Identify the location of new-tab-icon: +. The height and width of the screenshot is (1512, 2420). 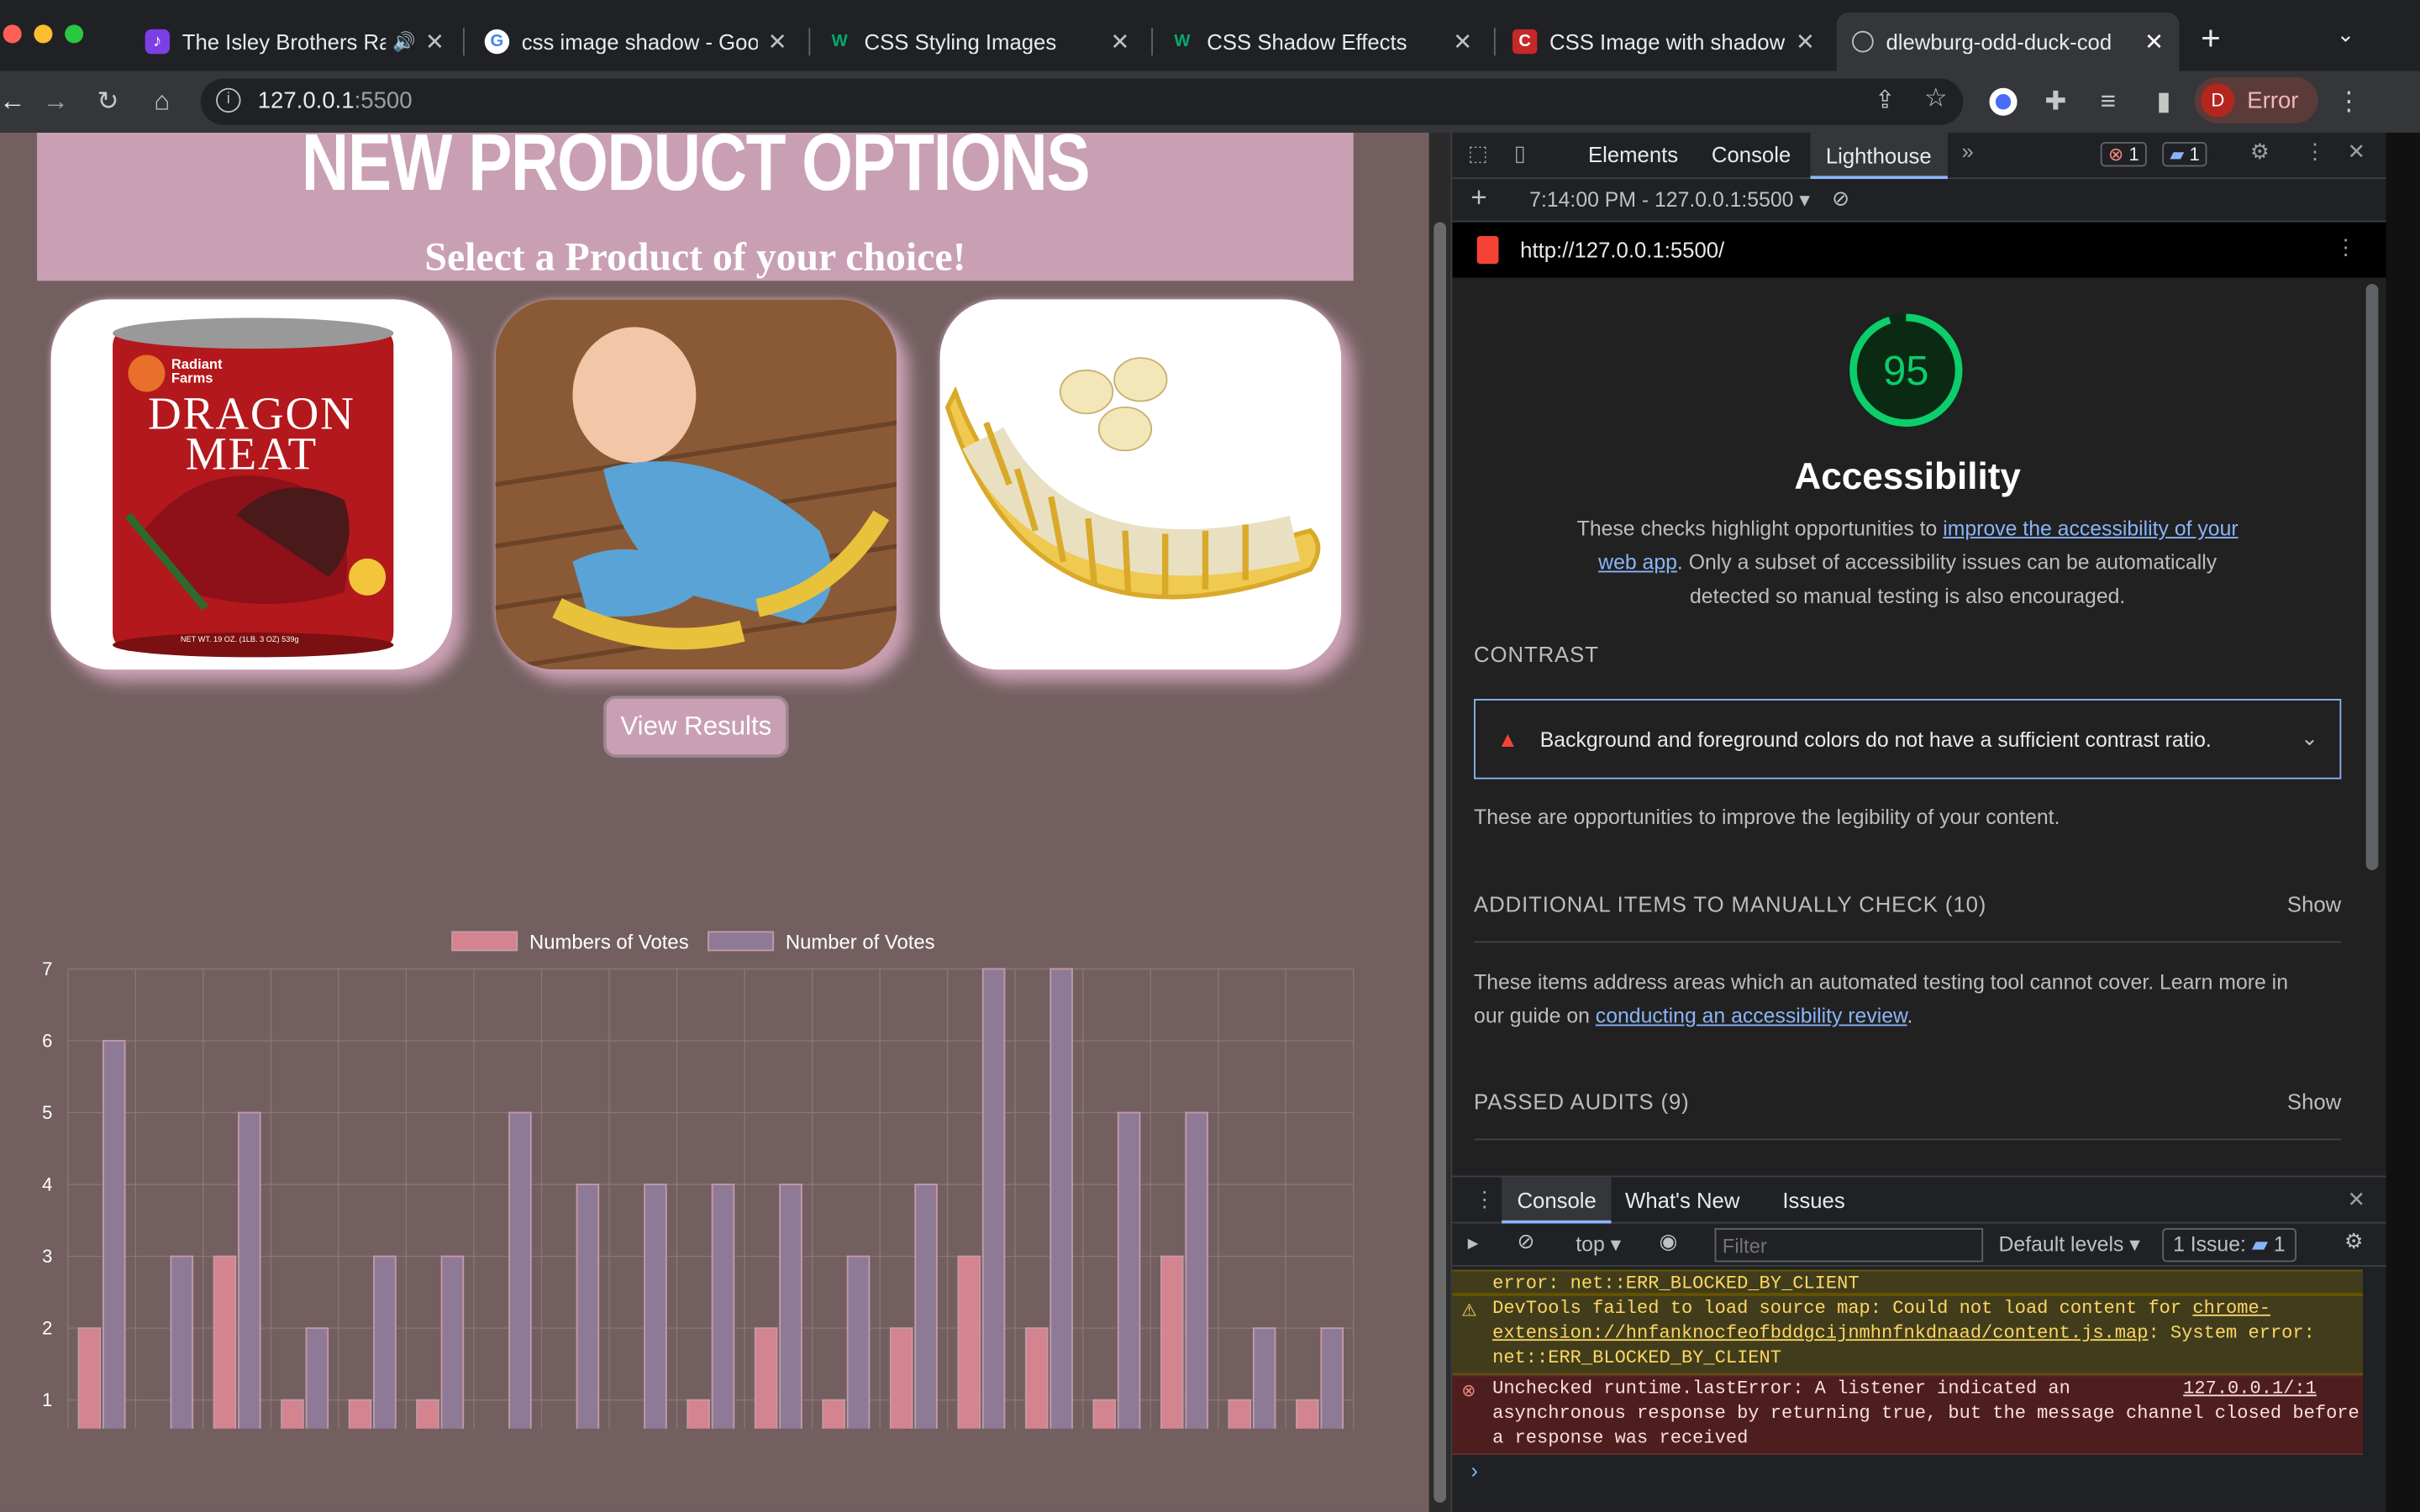
(2211, 38).